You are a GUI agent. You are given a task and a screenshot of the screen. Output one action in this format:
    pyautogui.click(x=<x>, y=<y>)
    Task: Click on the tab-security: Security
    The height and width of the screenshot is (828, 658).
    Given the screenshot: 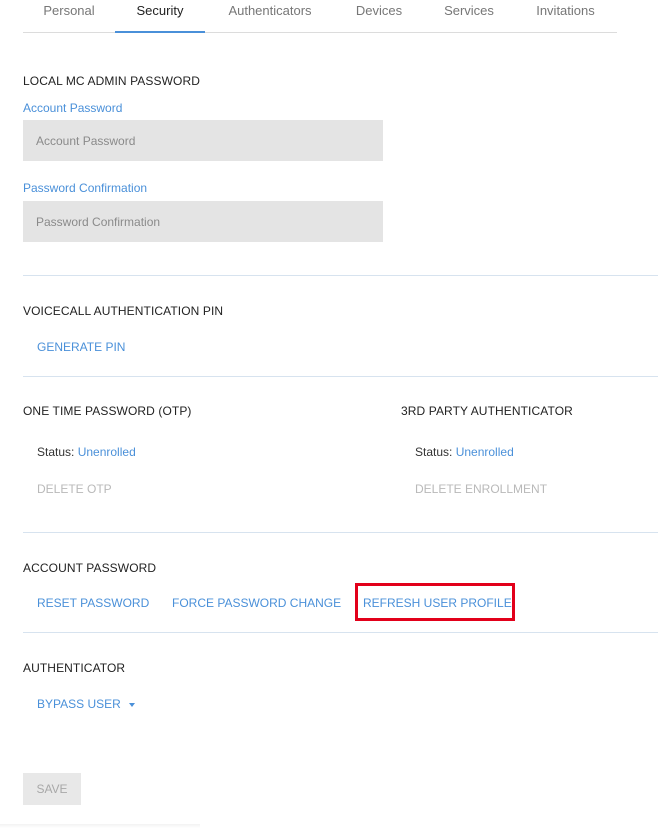 What is the action you would take?
    pyautogui.click(x=160, y=16)
    